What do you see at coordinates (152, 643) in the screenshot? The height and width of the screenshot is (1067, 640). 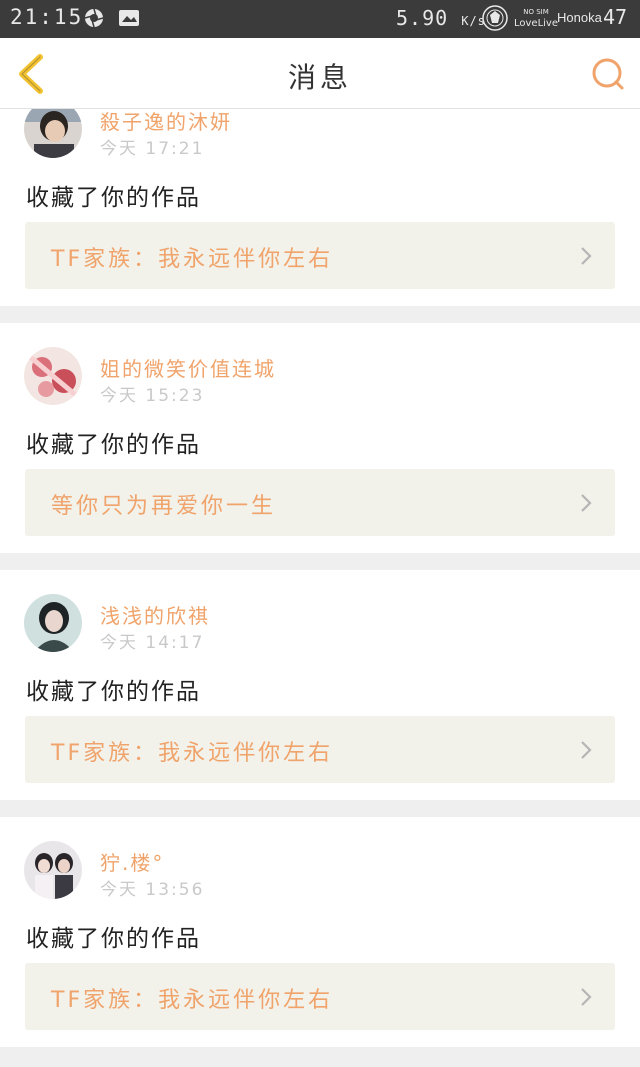 I see `message-time: 今天 14:17` at bounding box center [152, 643].